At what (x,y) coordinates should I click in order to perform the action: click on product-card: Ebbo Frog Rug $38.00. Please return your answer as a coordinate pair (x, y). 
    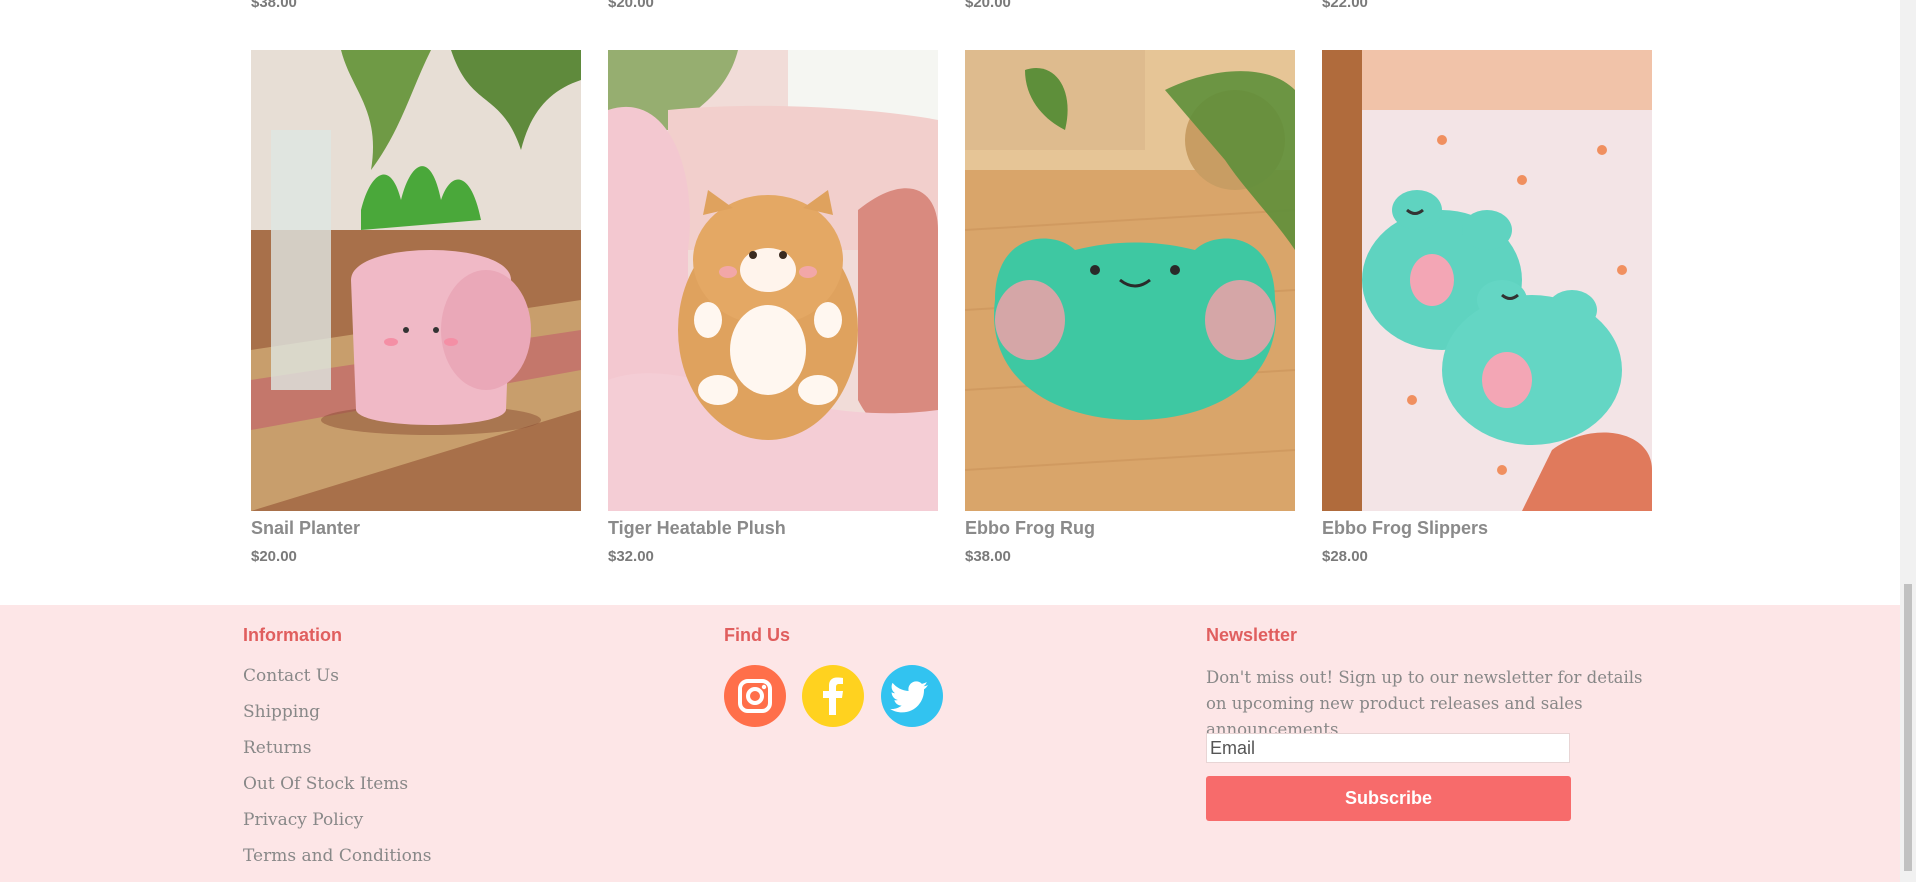
    Looking at the image, I should click on (1130, 307).